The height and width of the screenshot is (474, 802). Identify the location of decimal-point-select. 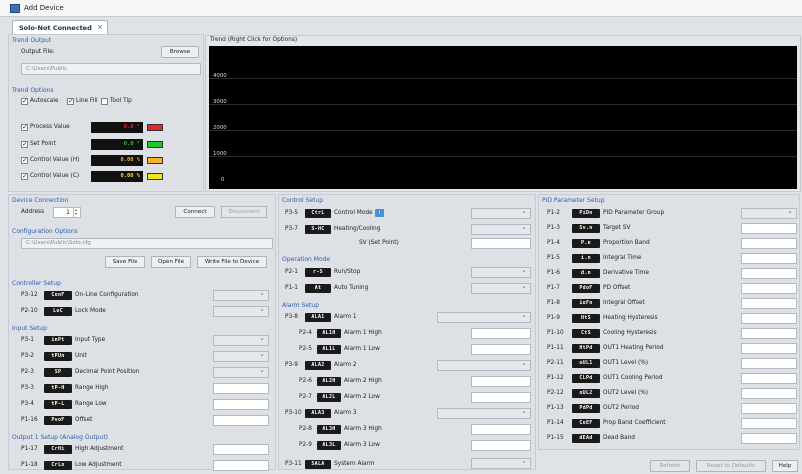
(241, 372).